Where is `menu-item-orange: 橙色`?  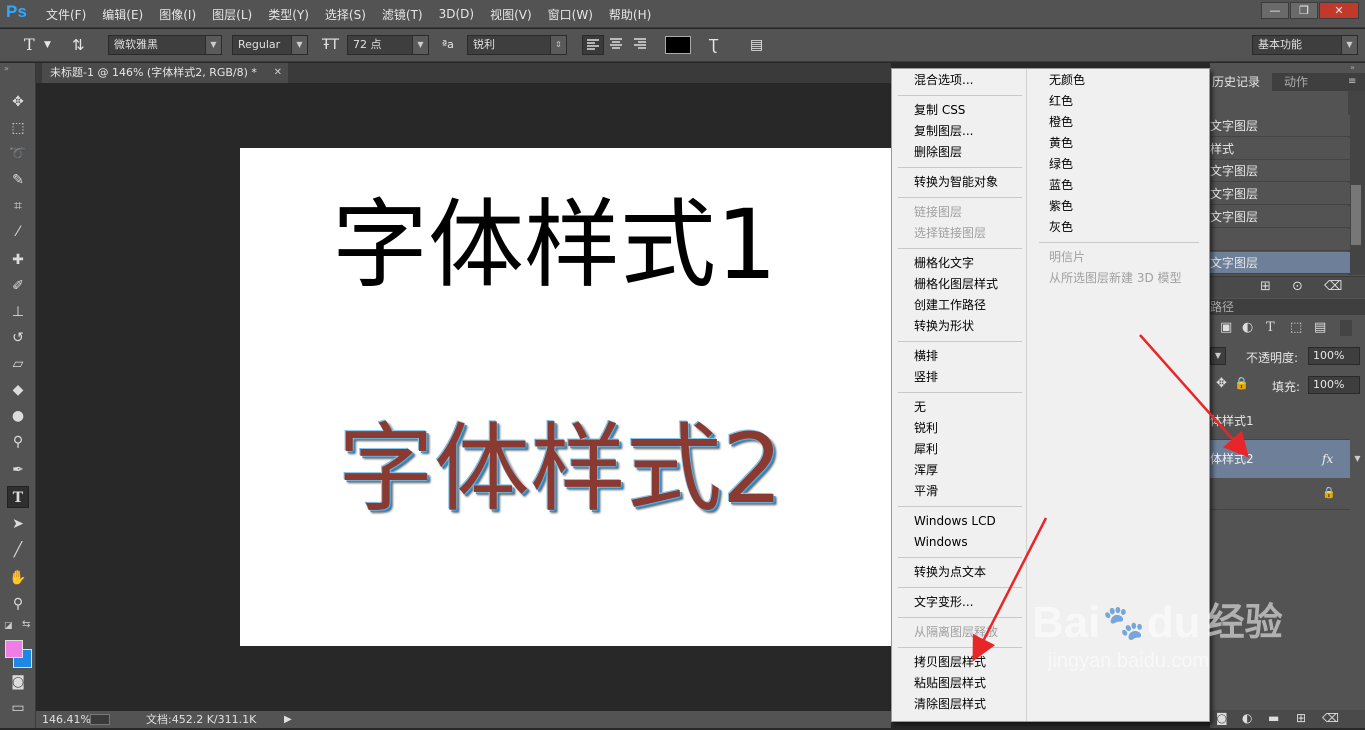
menu-item-orange: 橙色 is located at coordinates (1061, 122).